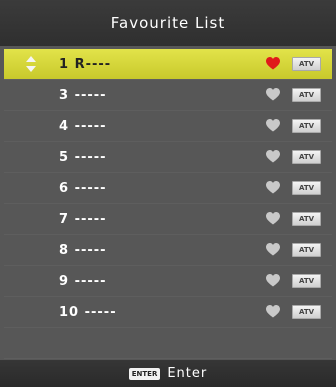 Image resolution: width=336 pixels, height=387 pixels. What do you see at coordinates (83, 219) in the screenshot?
I see `channel-label: 7 -----` at bounding box center [83, 219].